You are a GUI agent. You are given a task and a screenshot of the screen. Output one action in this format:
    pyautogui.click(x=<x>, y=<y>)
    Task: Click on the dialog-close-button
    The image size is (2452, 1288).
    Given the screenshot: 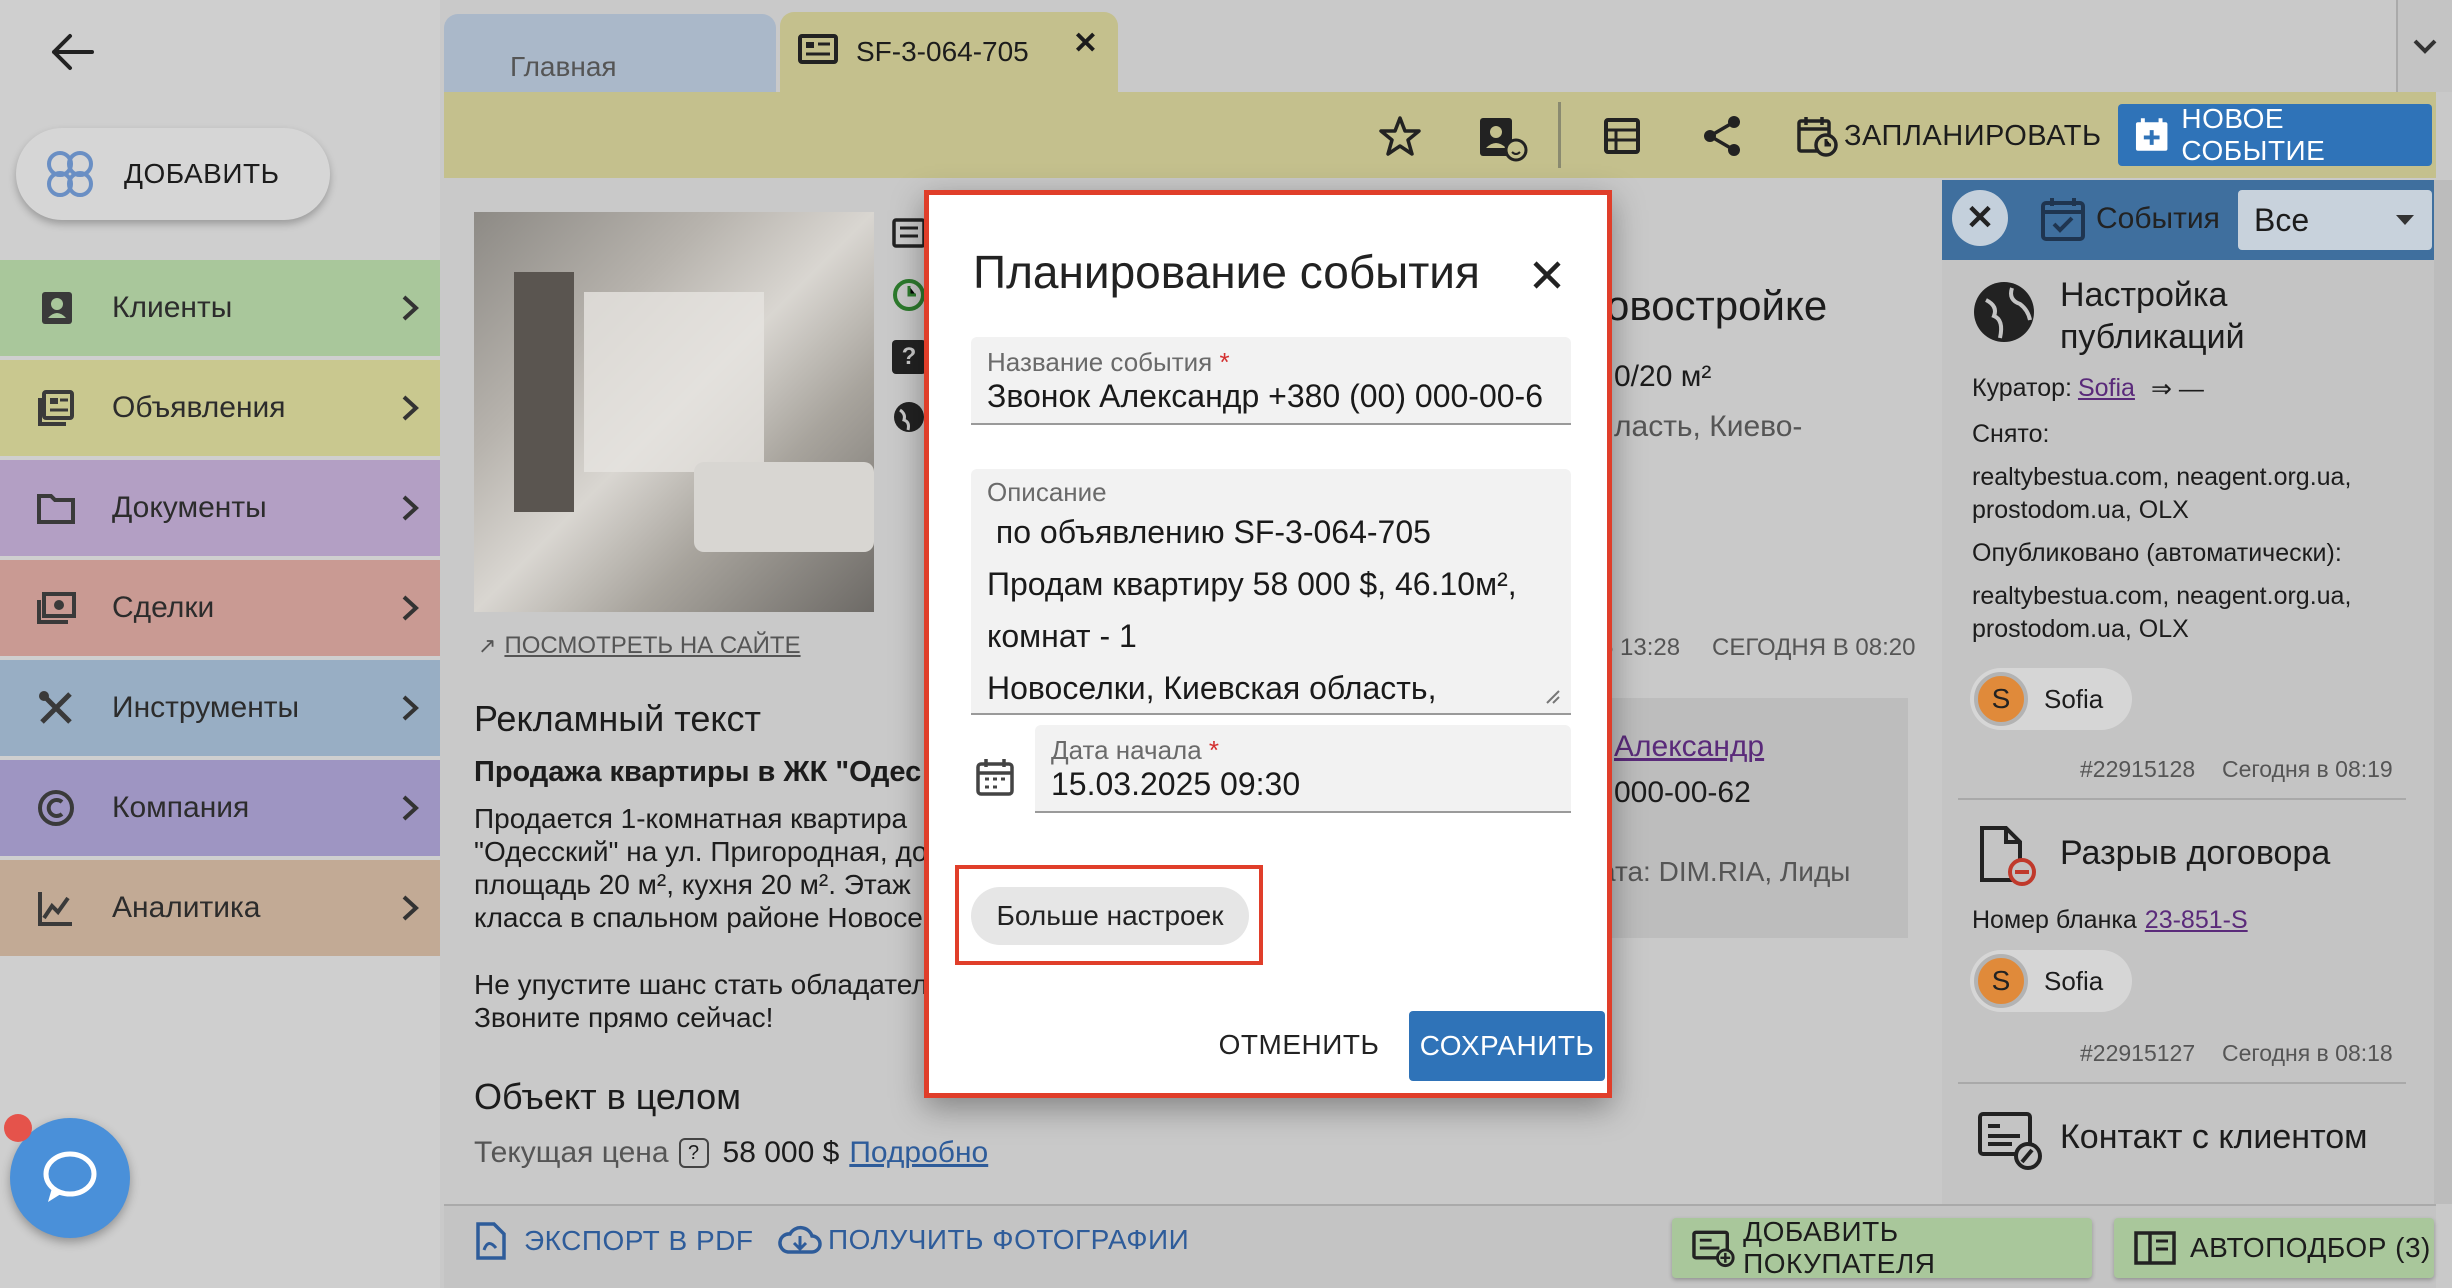 What is the action you would take?
    pyautogui.click(x=1547, y=275)
    